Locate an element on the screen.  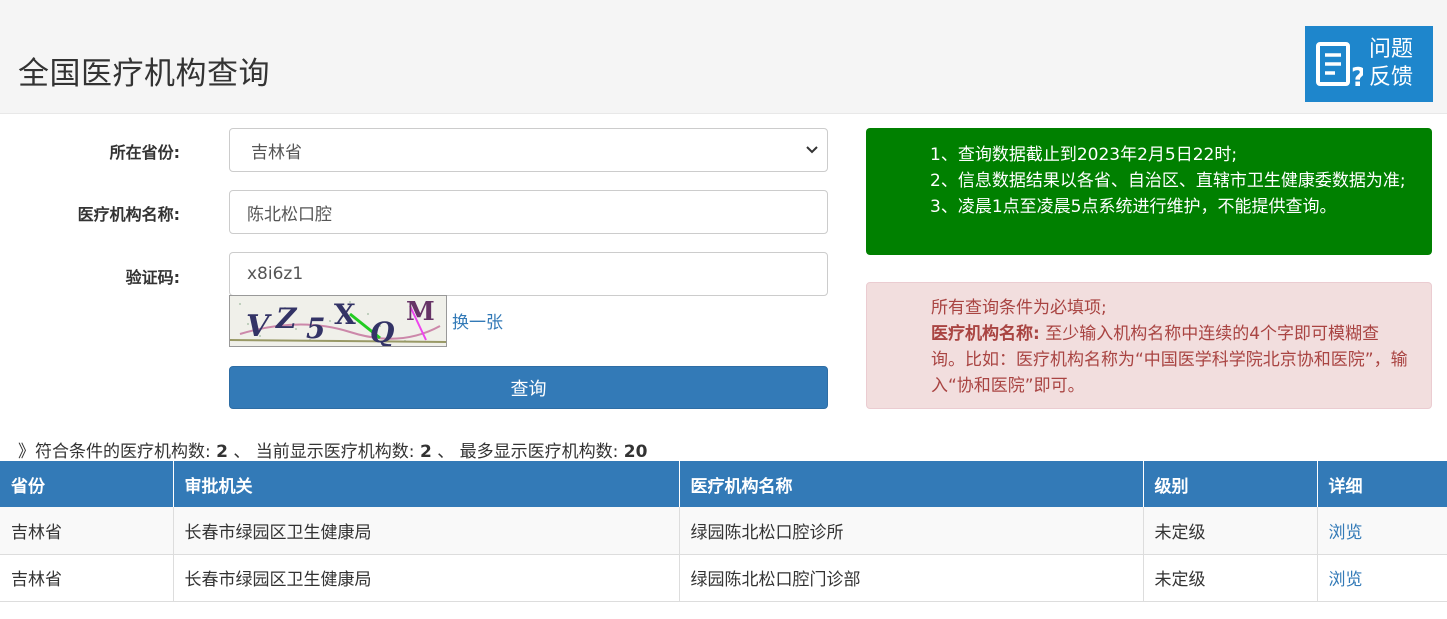
query-button: 查询 is located at coordinates (528, 387).